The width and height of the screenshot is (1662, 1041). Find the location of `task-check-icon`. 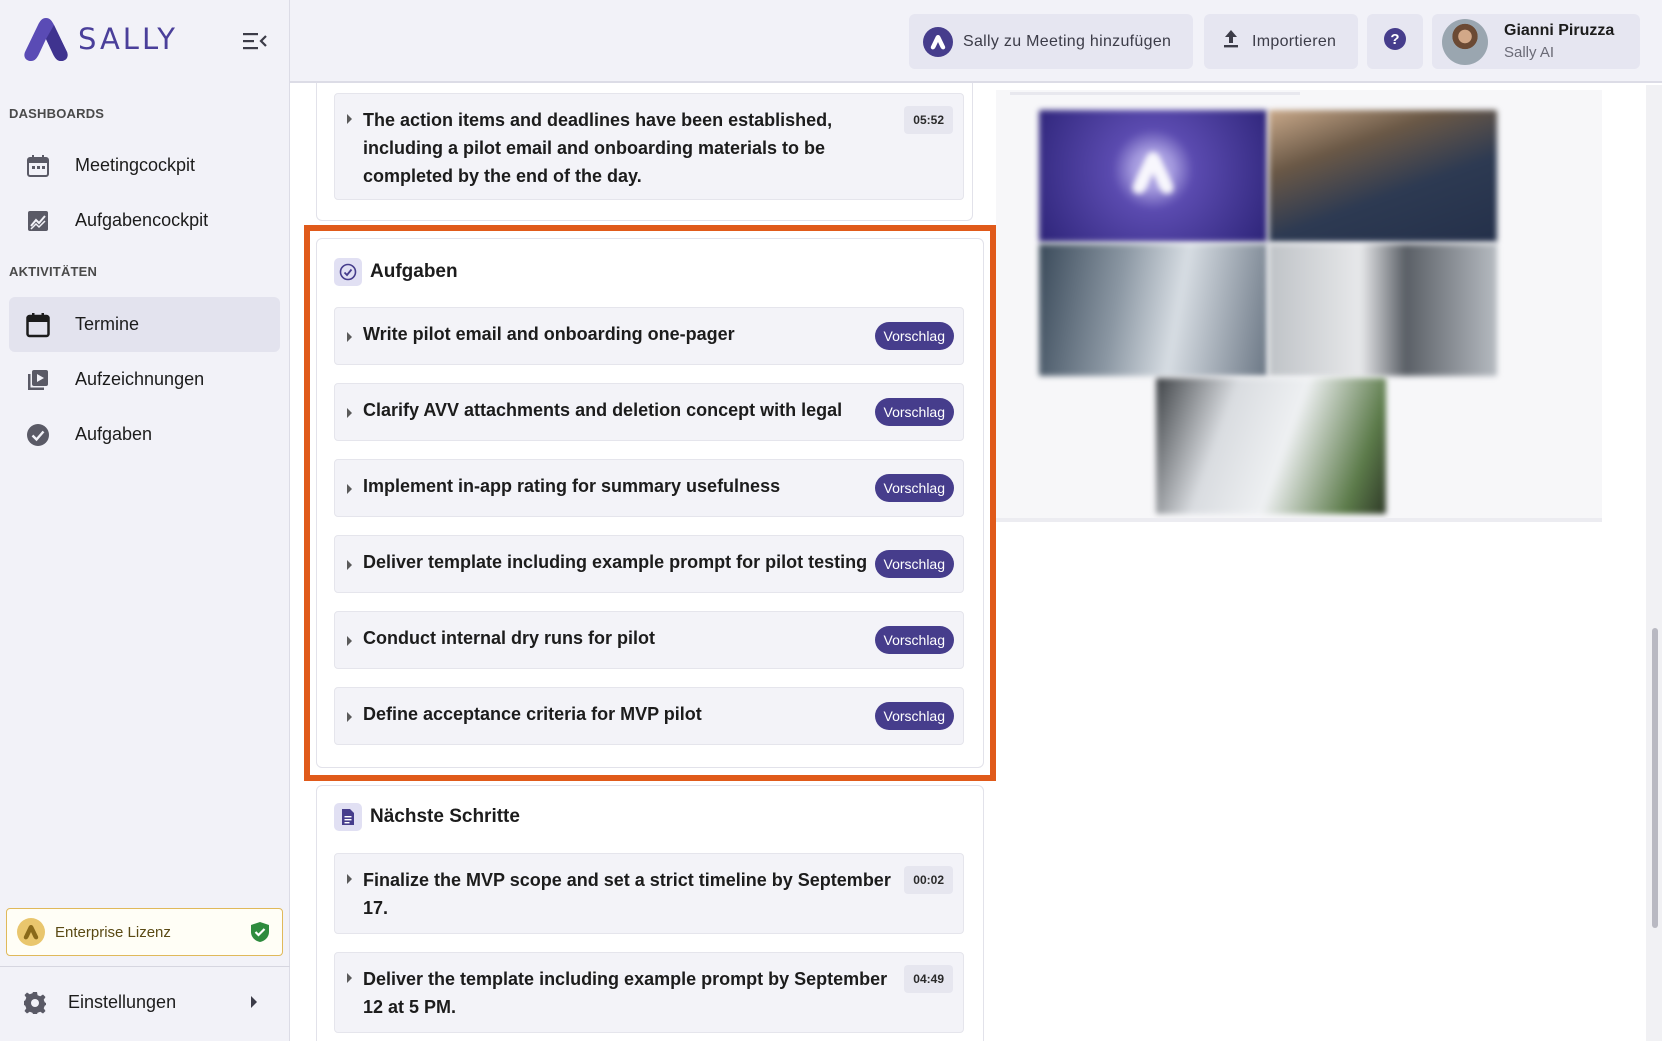

task-check-icon is located at coordinates (348, 272).